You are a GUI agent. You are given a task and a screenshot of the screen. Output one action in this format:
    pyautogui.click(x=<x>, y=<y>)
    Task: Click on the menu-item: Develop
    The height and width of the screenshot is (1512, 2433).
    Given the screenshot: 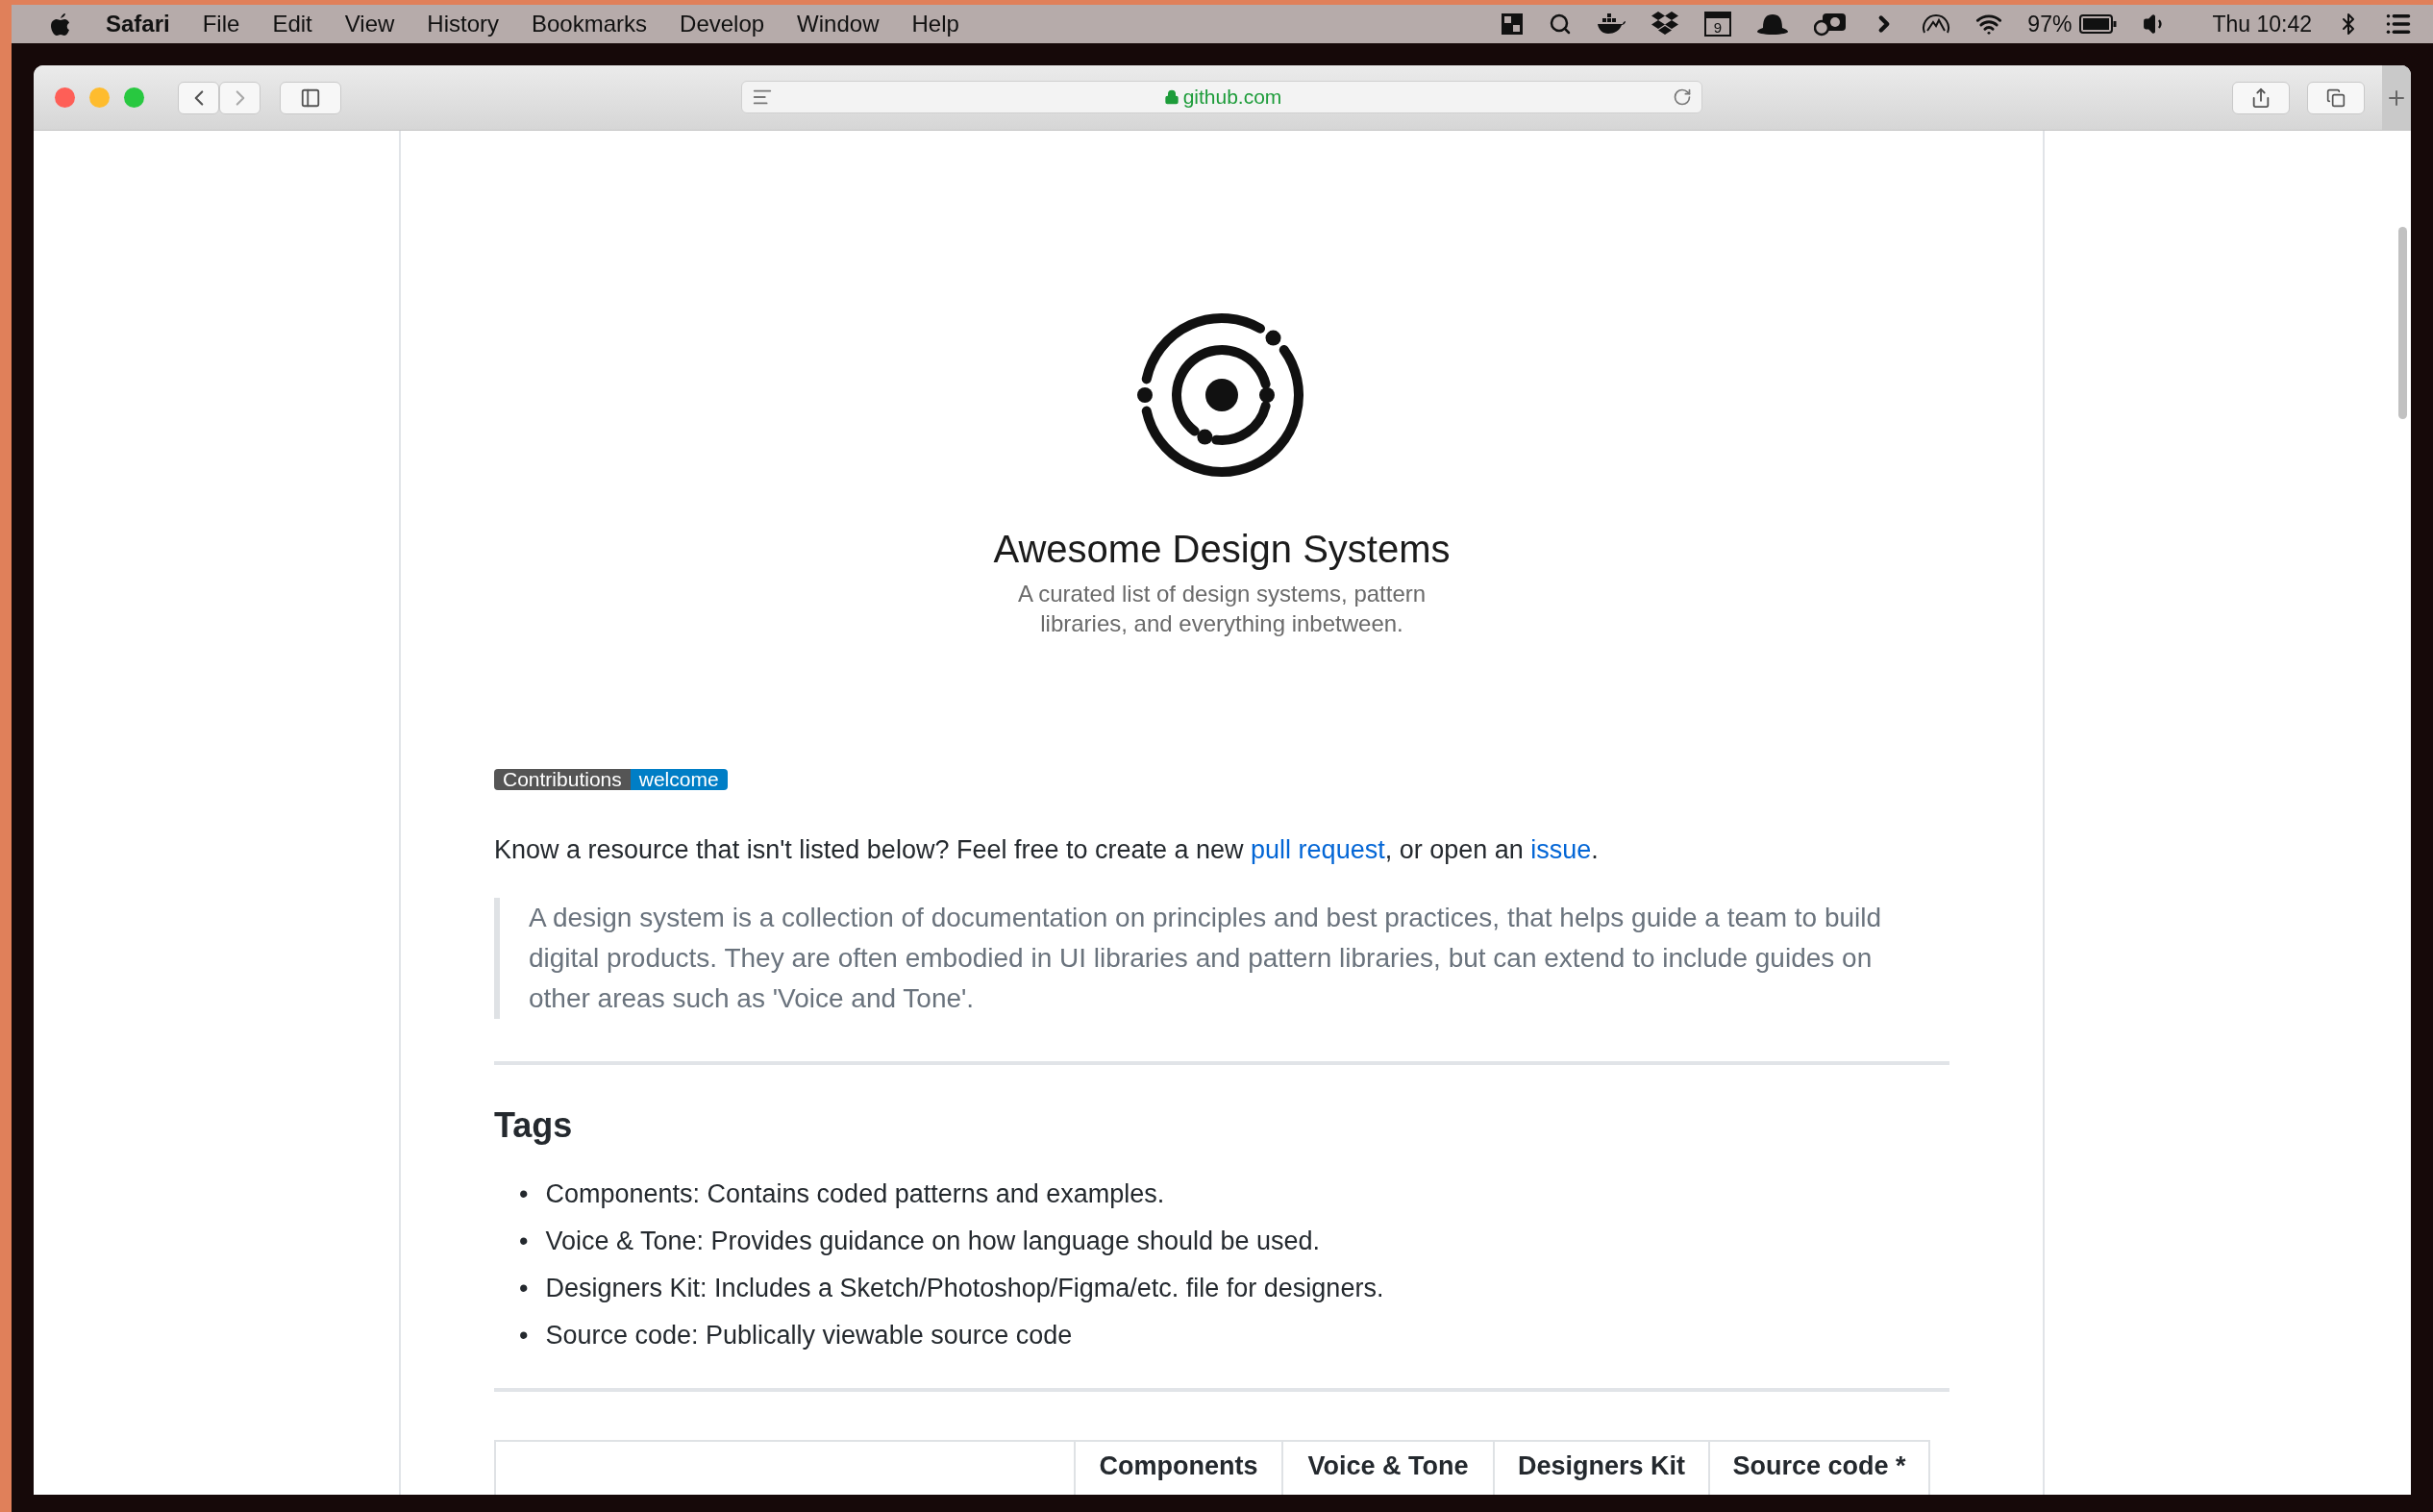 What is the action you would take?
    pyautogui.click(x=722, y=24)
    